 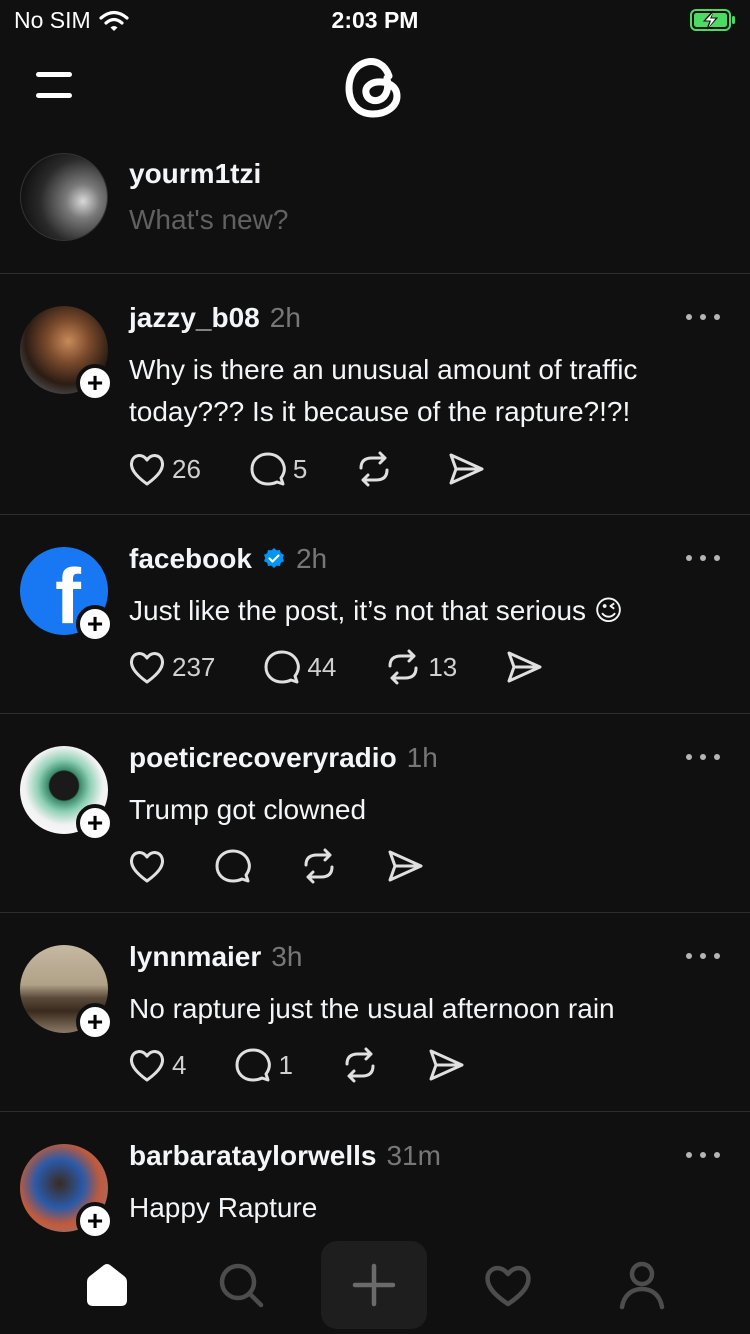 What do you see at coordinates (422, 757) in the screenshot?
I see `post-time: 1h` at bounding box center [422, 757].